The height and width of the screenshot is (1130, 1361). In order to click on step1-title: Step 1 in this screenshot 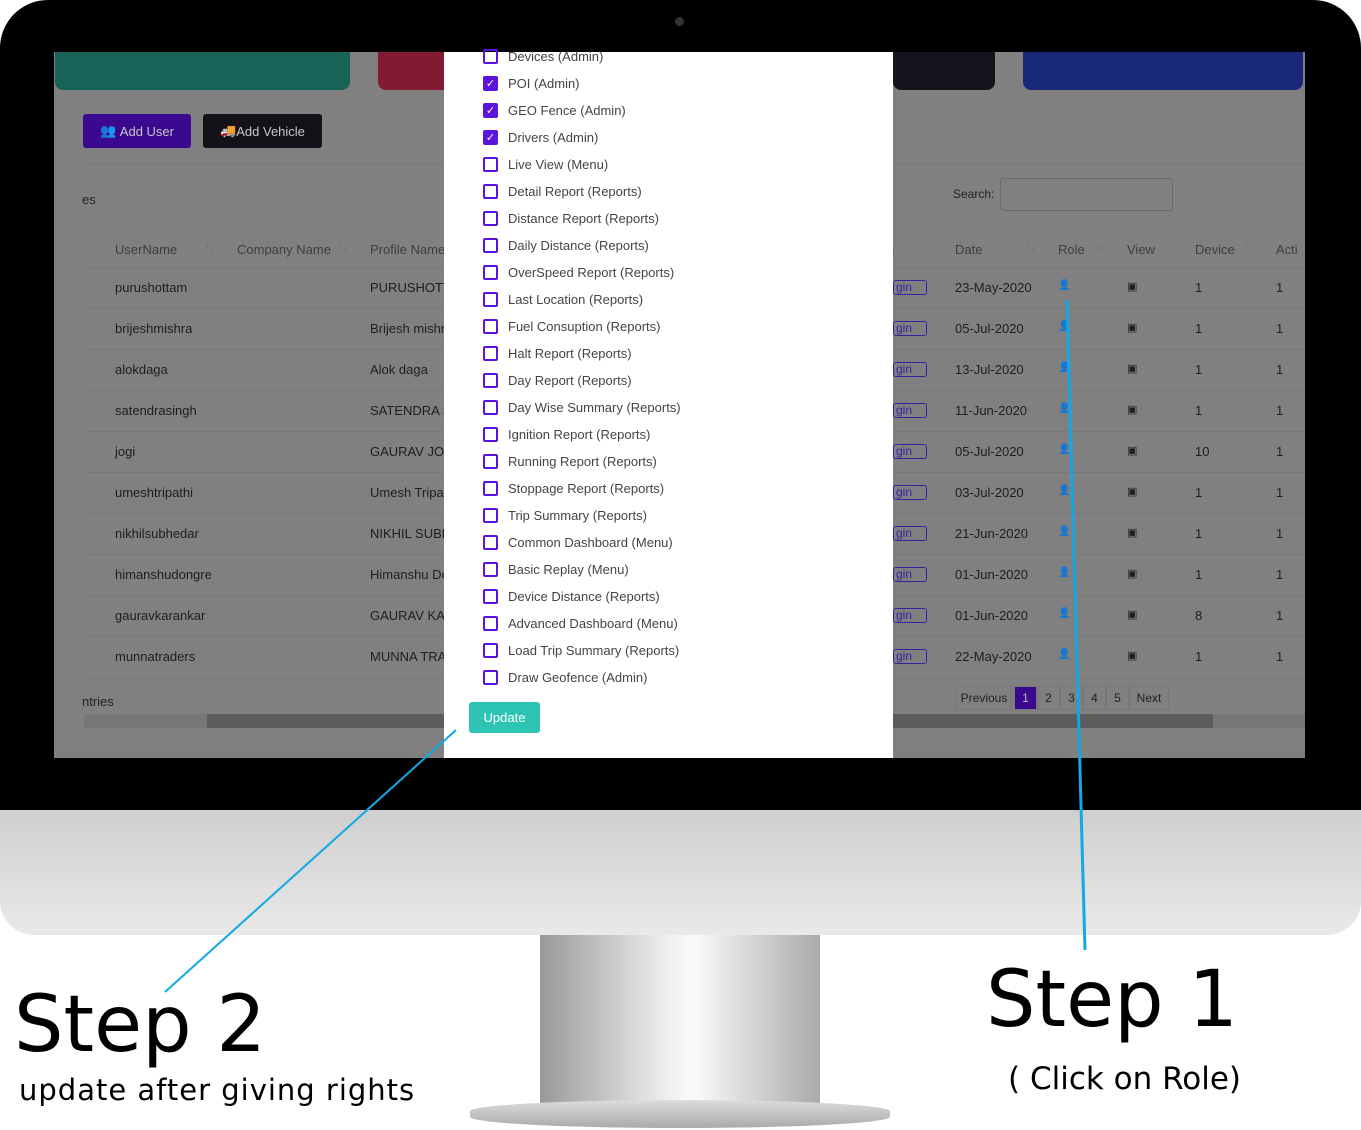, I will do `click(1112, 1000)`.